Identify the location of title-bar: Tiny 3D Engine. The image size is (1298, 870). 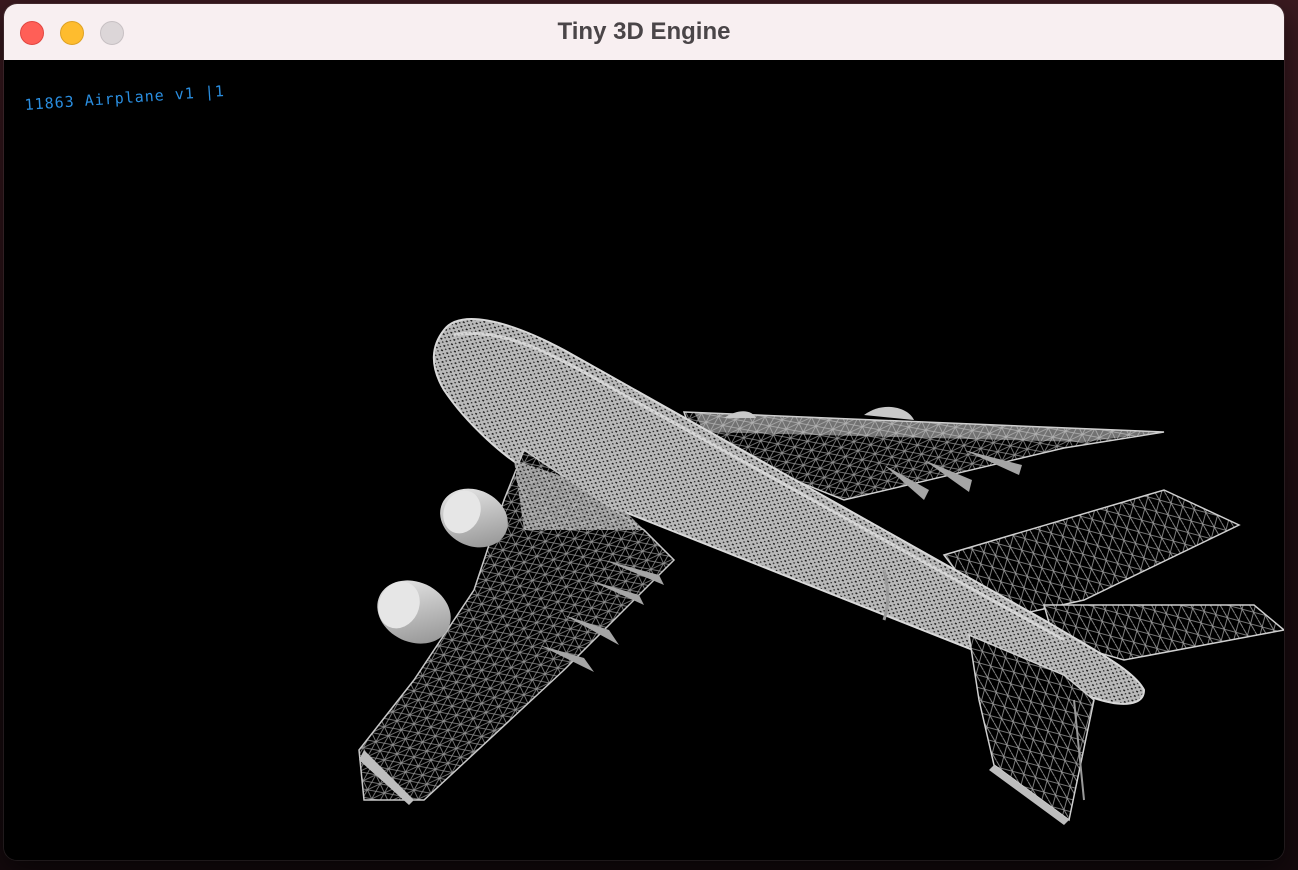
(644, 32).